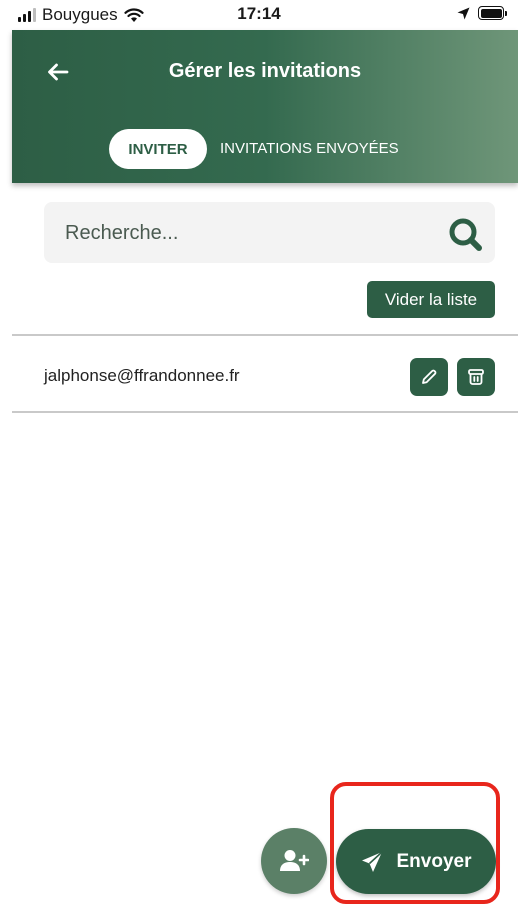 Image resolution: width=518 pixels, height=912 pixels. What do you see at coordinates (463, 13) in the screenshot?
I see `location-arrow-icon` at bounding box center [463, 13].